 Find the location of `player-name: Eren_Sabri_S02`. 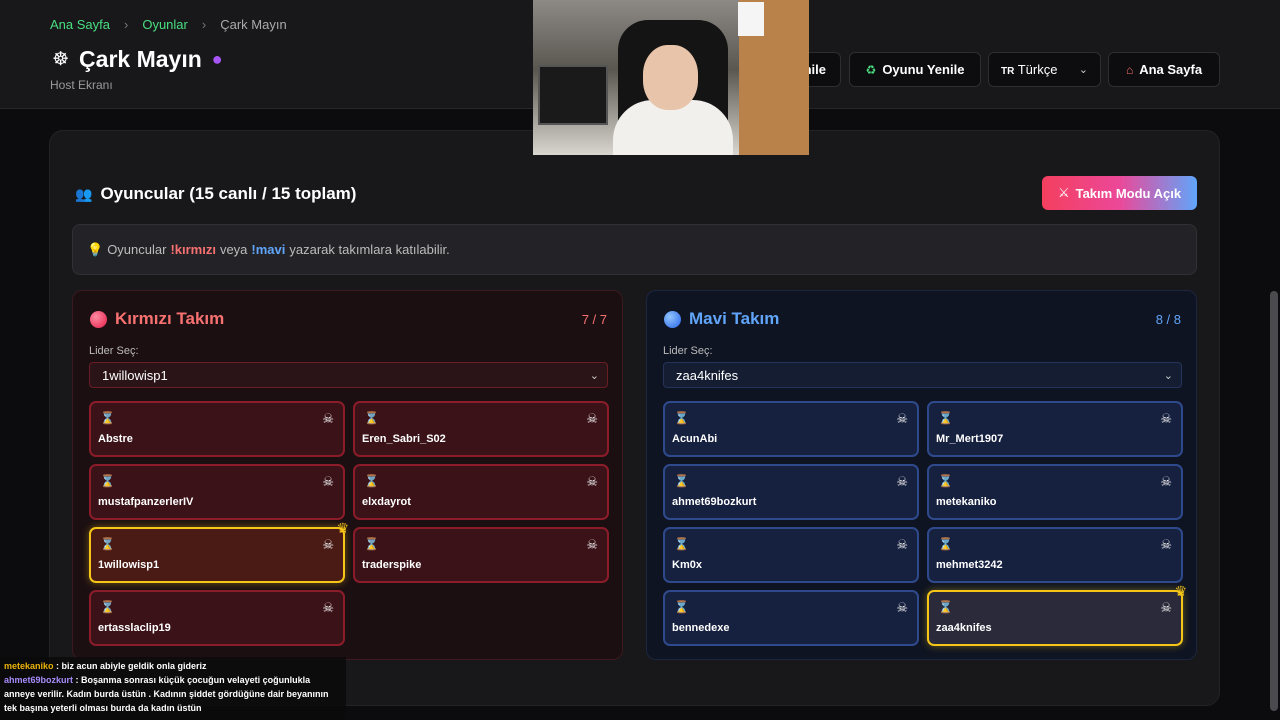

player-name: Eren_Sabri_S02 is located at coordinates (404, 439).